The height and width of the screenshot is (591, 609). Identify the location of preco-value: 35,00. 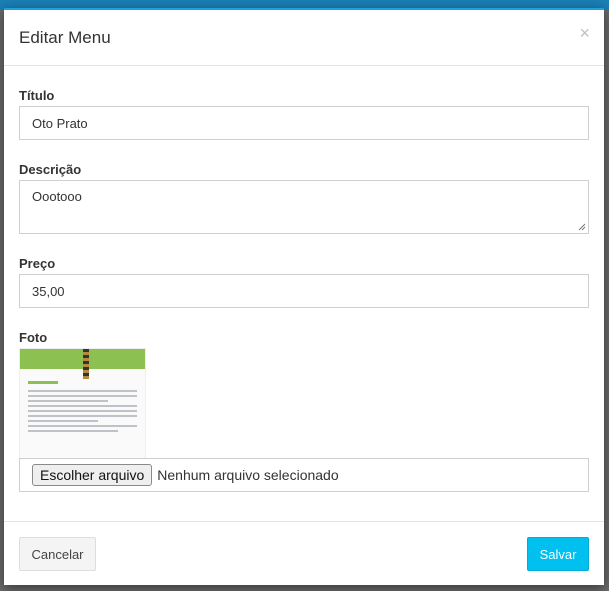
(48, 291).